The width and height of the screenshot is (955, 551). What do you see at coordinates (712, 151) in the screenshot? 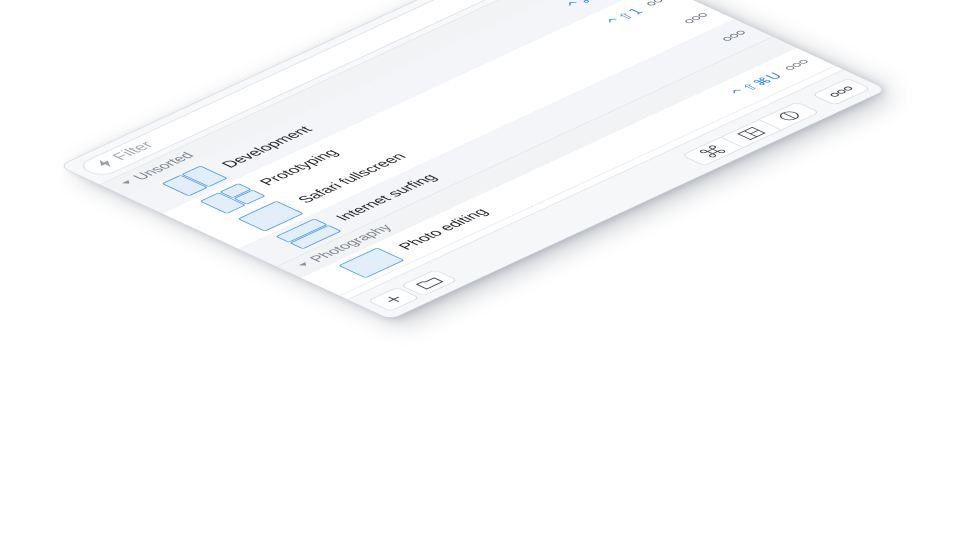
I see `command-icon` at bounding box center [712, 151].